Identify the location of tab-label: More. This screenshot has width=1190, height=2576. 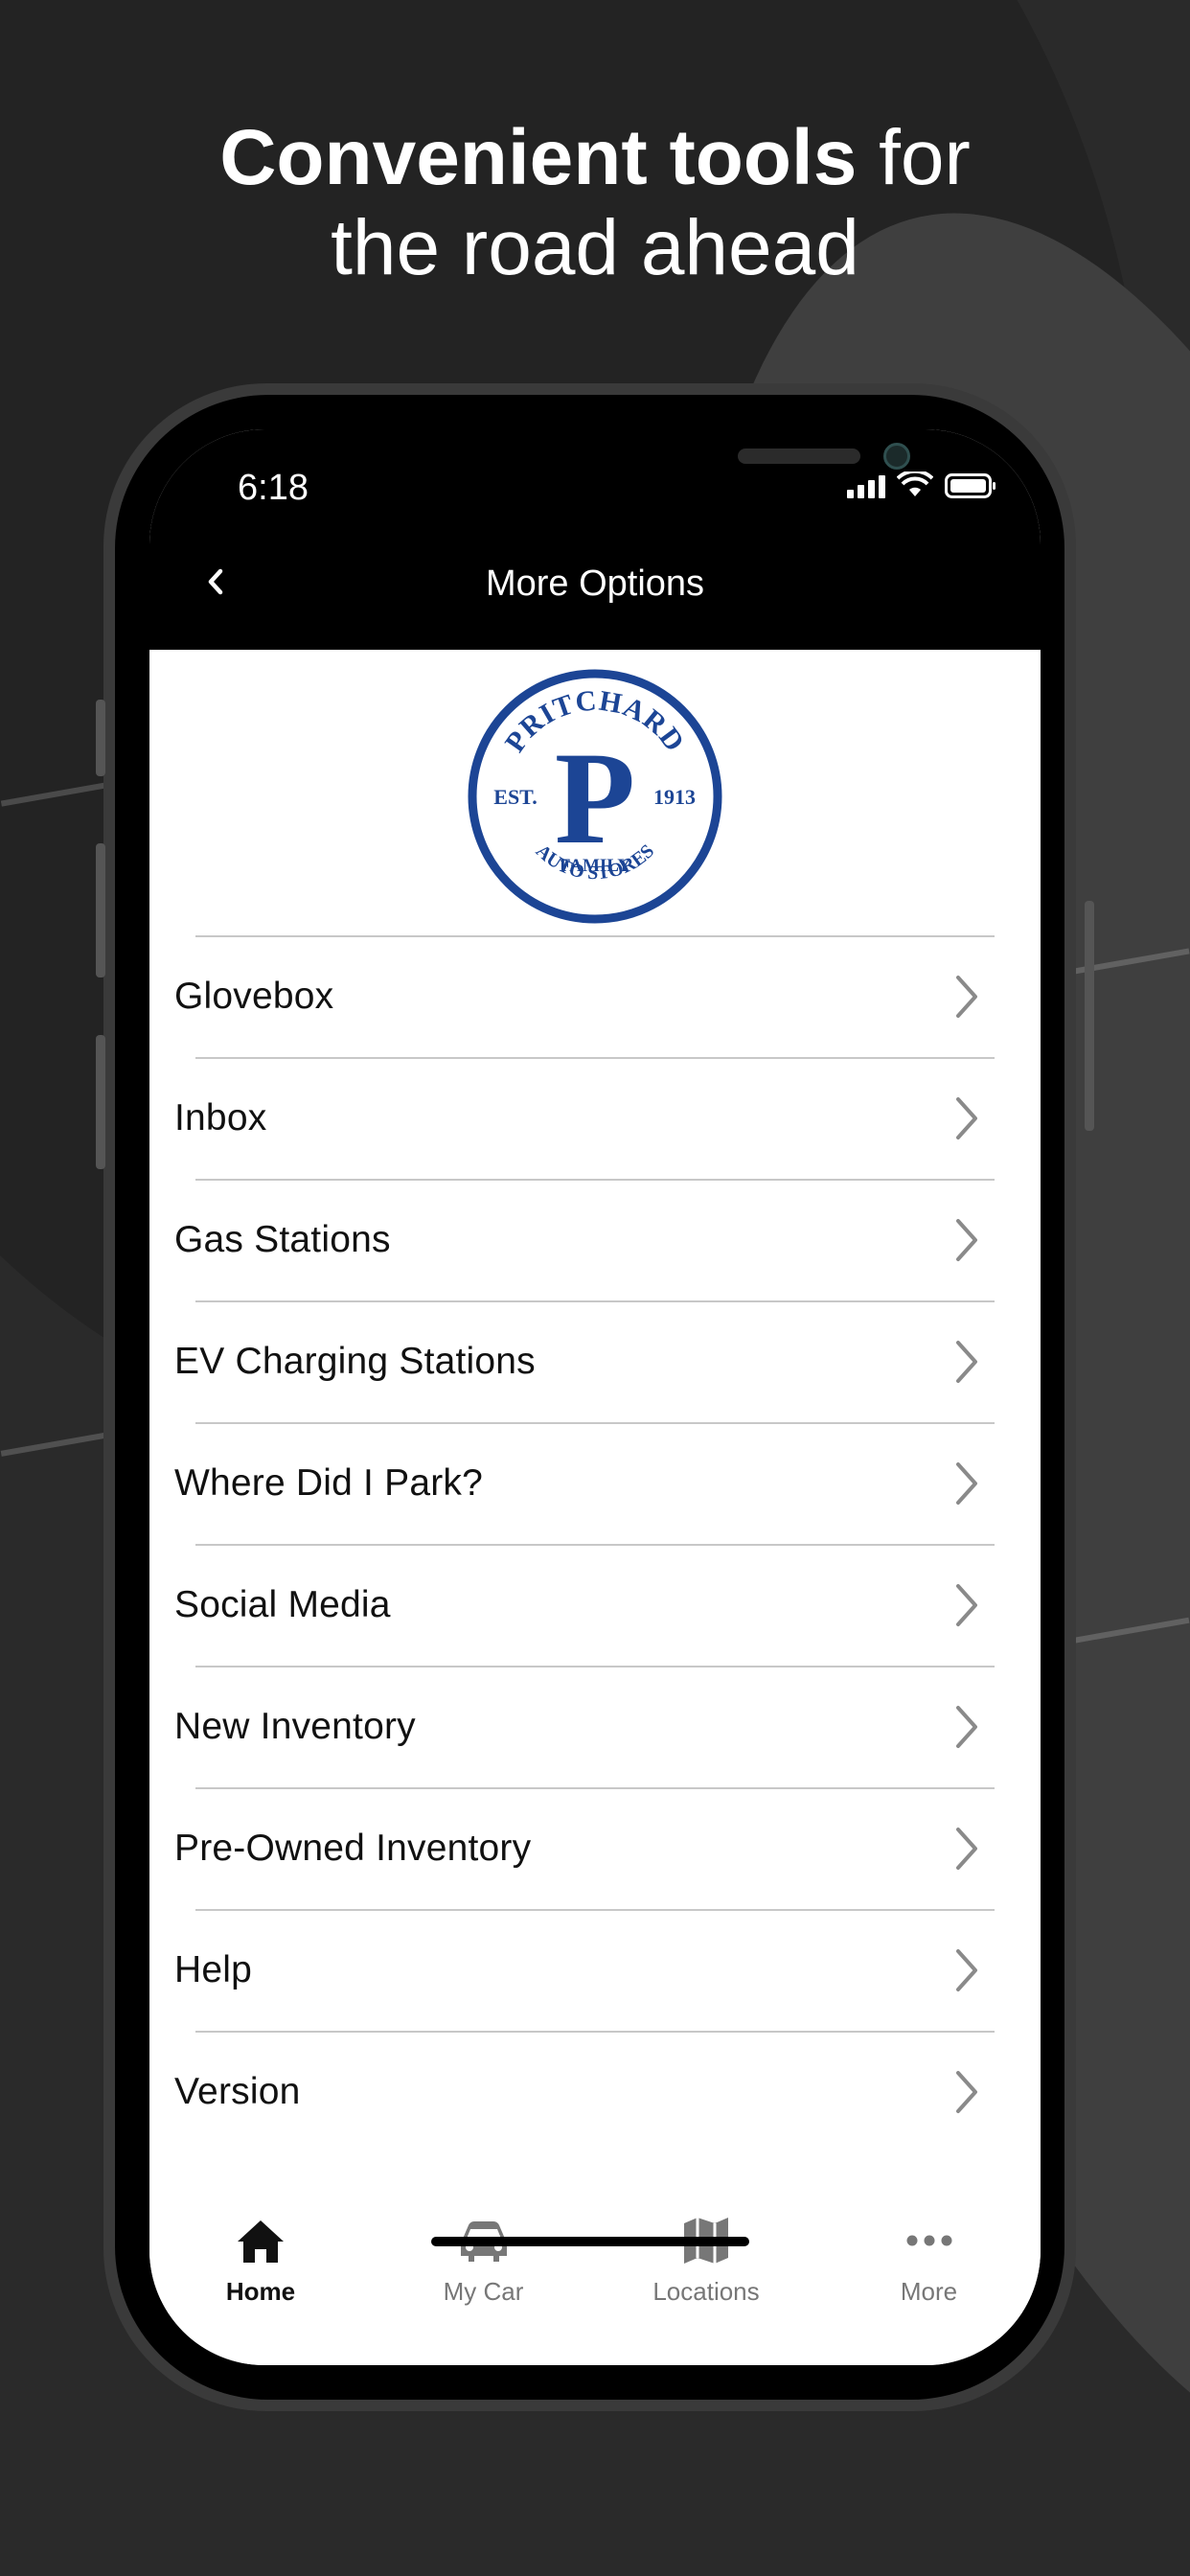
(929, 2291).